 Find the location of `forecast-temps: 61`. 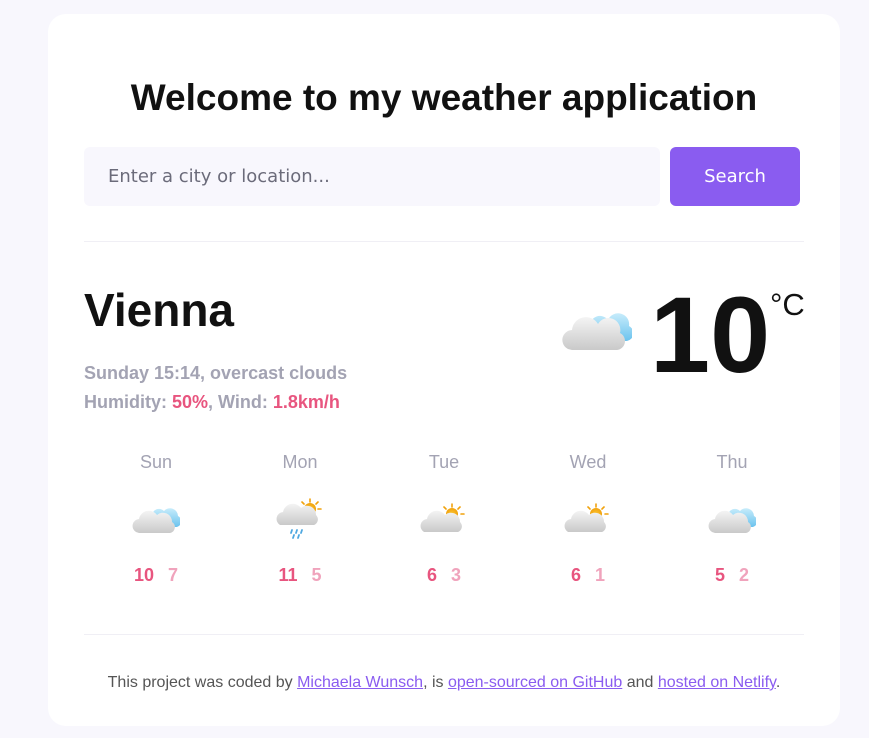

forecast-temps: 61 is located at coordinates (588, 575).